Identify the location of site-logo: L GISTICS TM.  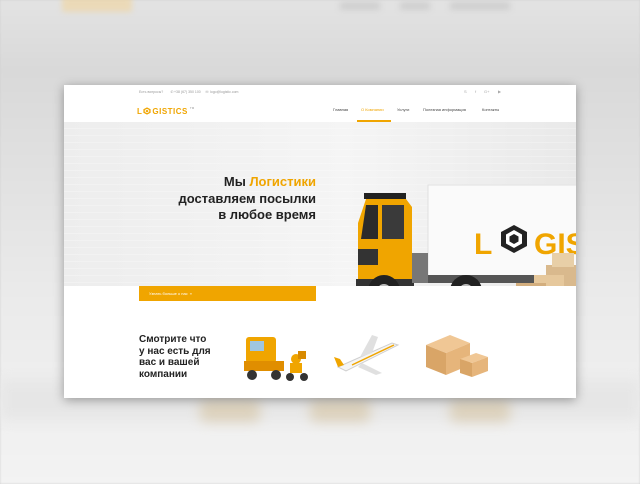
(165, 111).